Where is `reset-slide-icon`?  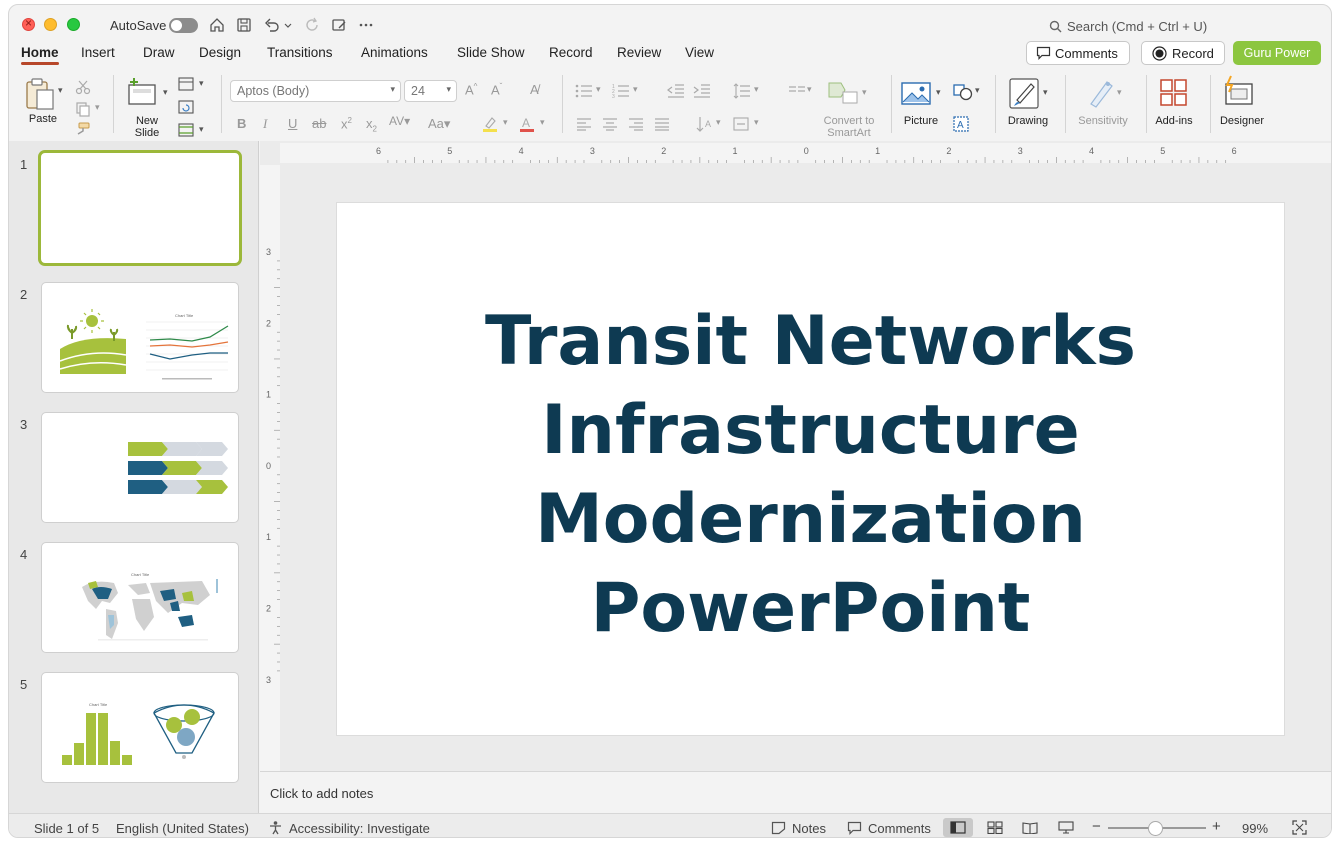
reset-slide-icon is located at coordinates (186, 107).